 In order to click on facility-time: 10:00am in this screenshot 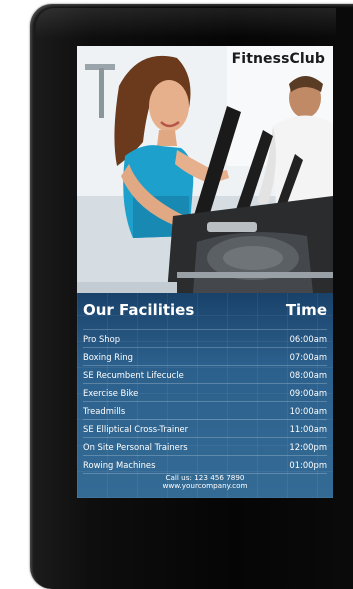, I will do `click(308, 410)`.